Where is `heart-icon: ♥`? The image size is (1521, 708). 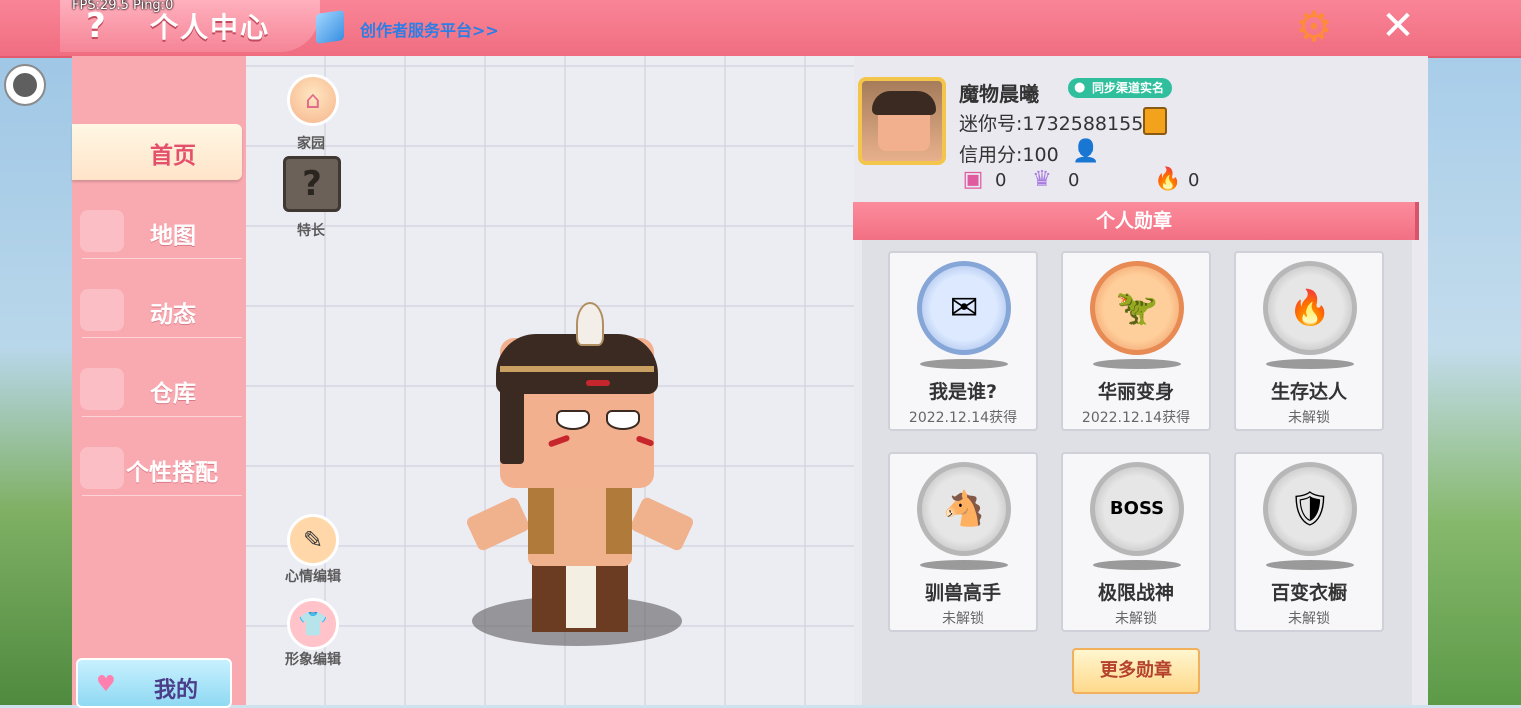
heart-icon: ♥ is located at coordinates (106, 684).